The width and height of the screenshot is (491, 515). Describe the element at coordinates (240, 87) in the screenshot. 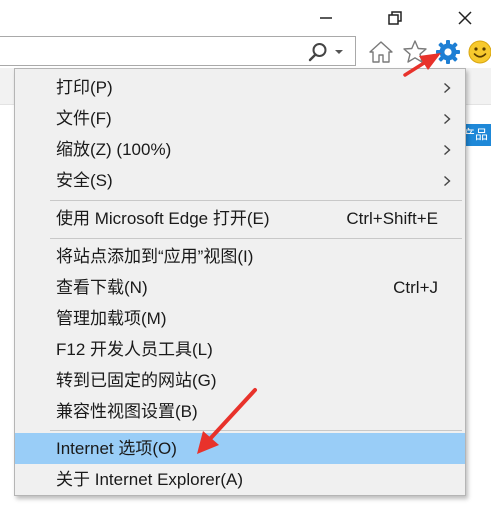

I see `menu-item-print: 打印(P)` at that location.